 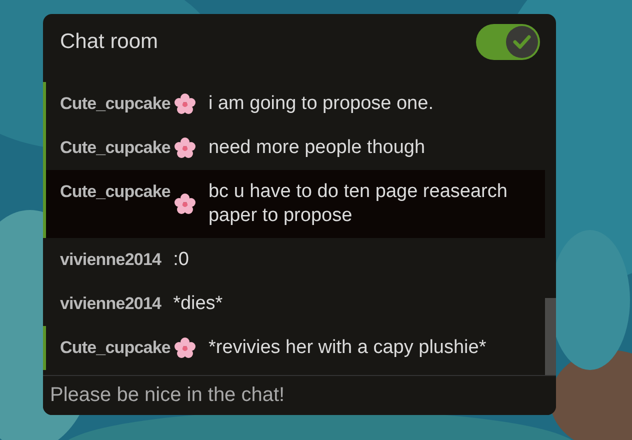 What do you see at coordinates (321, 104) in the screenshot?
I see `message-text: i am going to propose one.` at bounding box center [321, 104].